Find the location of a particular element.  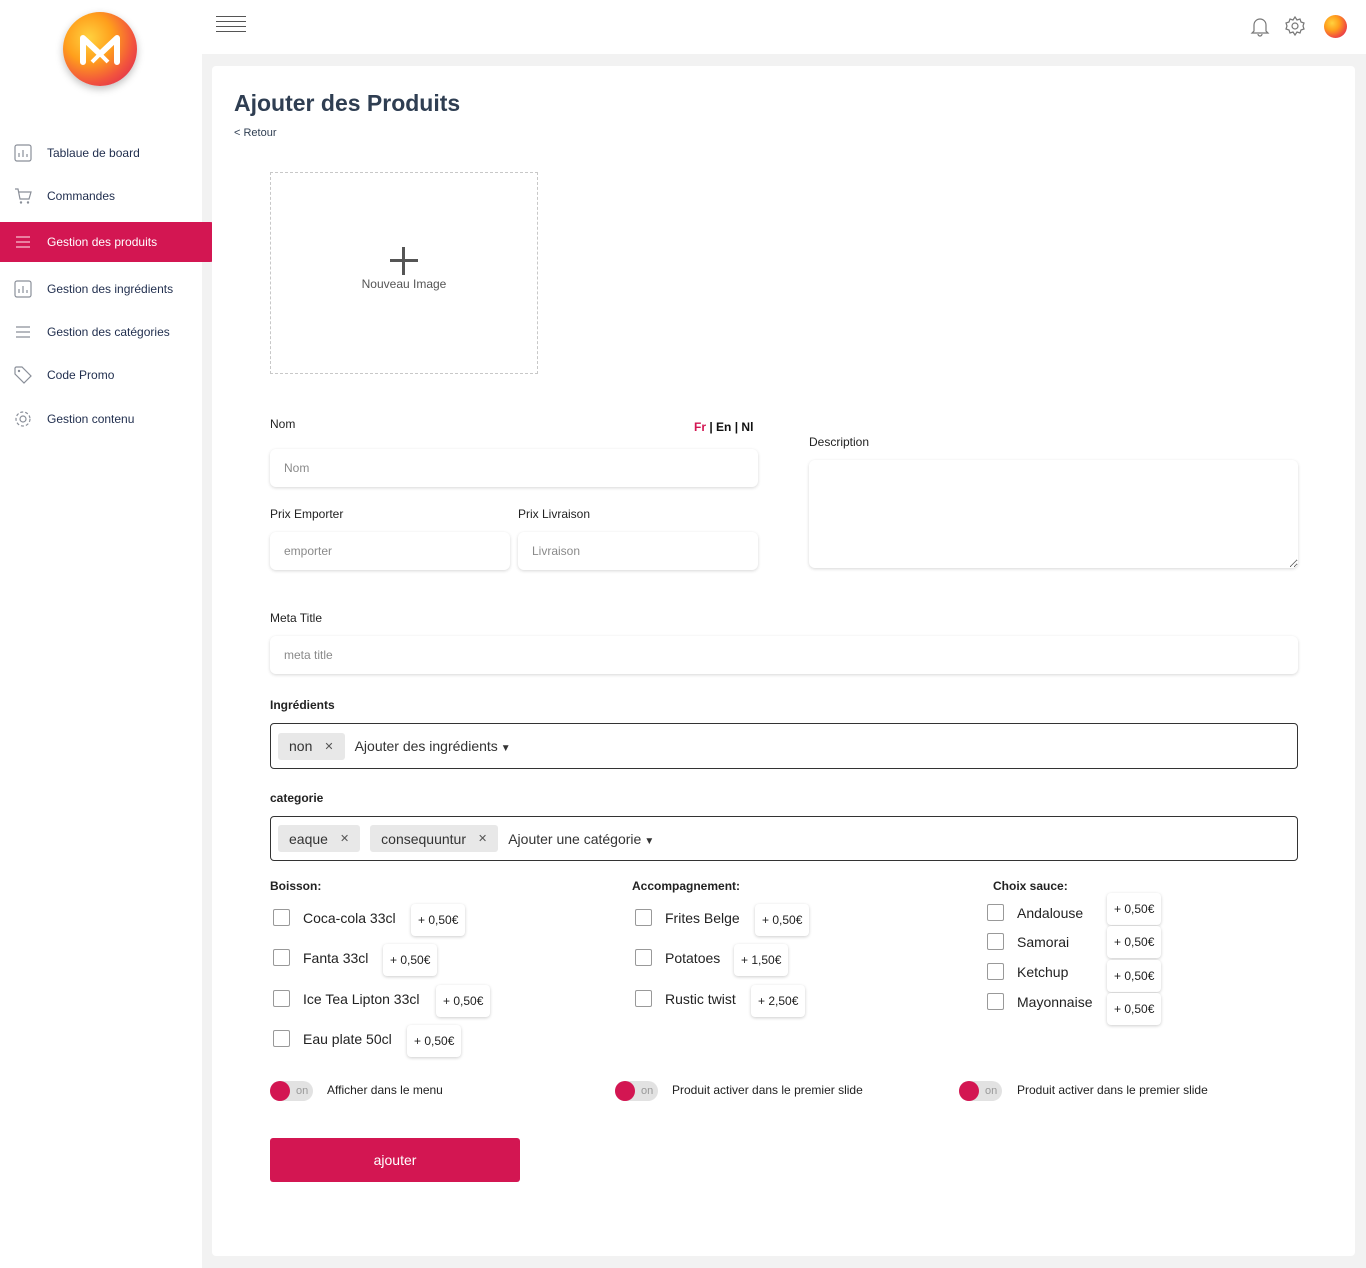

option-icetea: Ice Tea Lipton 33cl is located at coordinates (346, 998).